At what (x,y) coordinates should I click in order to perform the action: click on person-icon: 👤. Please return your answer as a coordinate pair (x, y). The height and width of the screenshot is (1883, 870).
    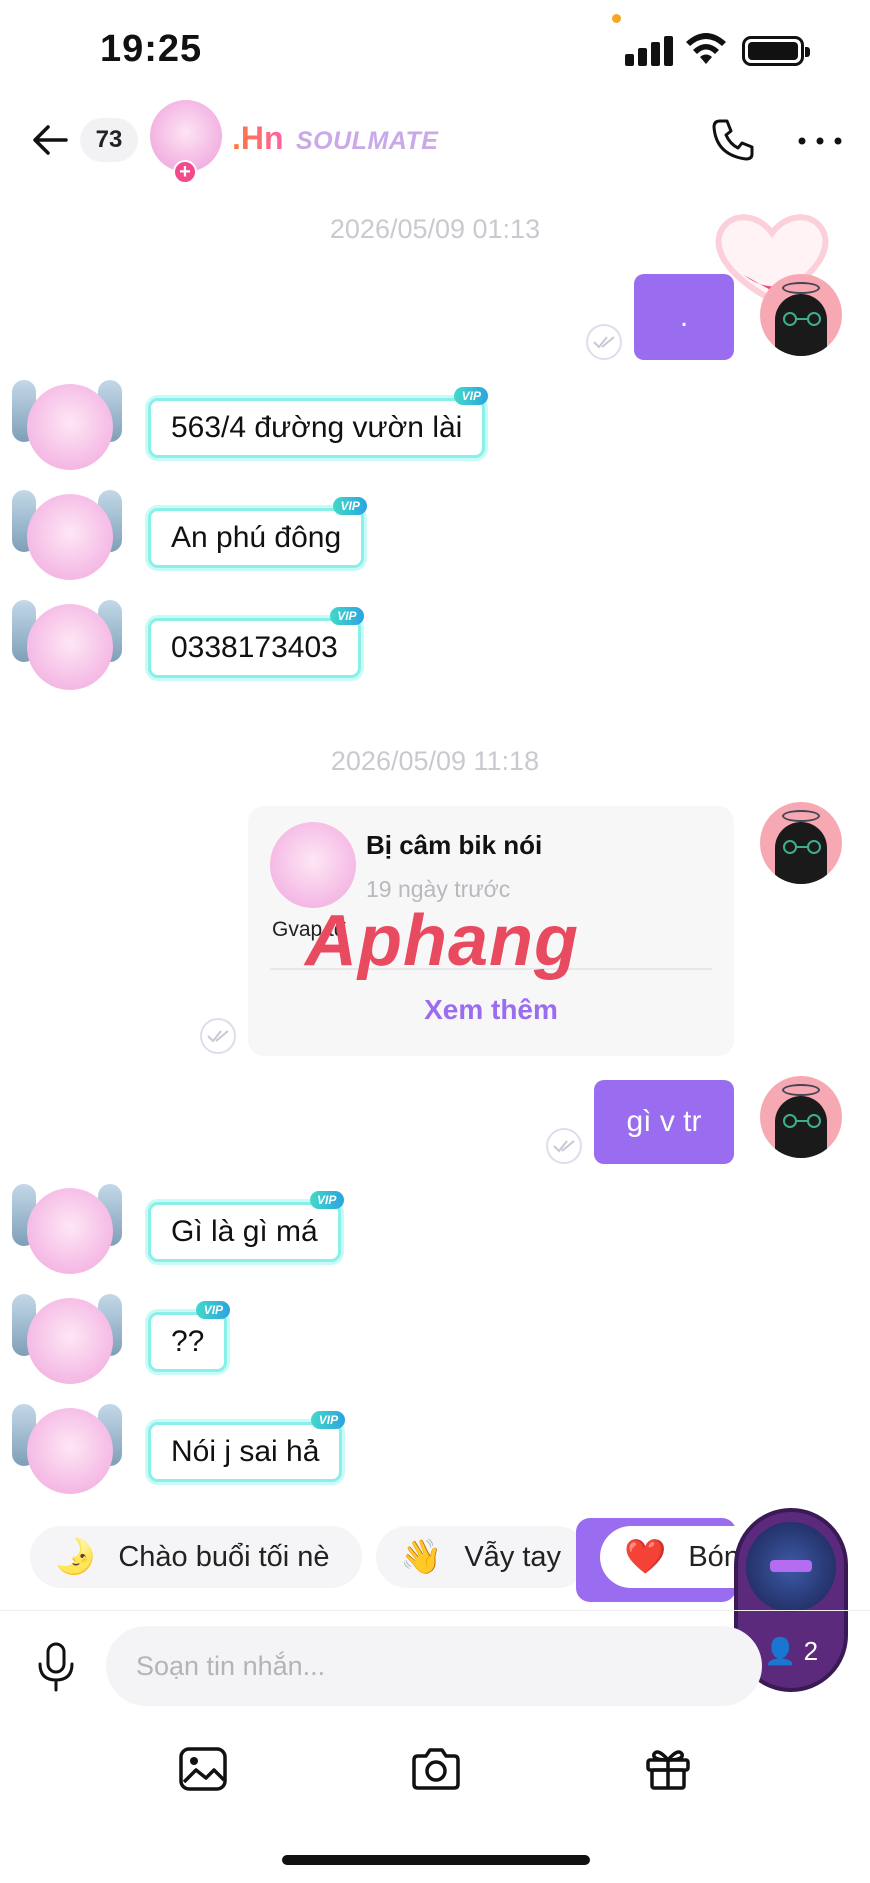
    Looking at the image, I should click on (780, 1651).